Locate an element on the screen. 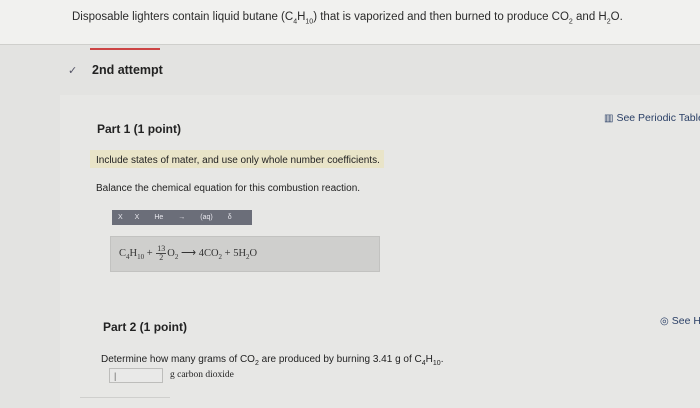 The height and width of the screenshot is (408, 700). subscript-button: X is located at coordinates (120, 217).